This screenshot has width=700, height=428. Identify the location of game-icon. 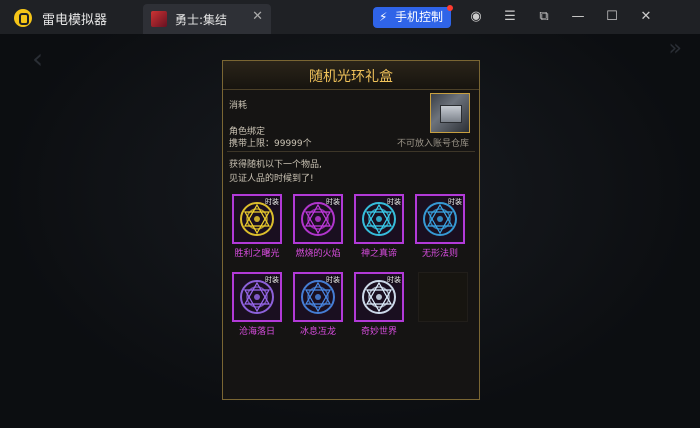
(159, 19).